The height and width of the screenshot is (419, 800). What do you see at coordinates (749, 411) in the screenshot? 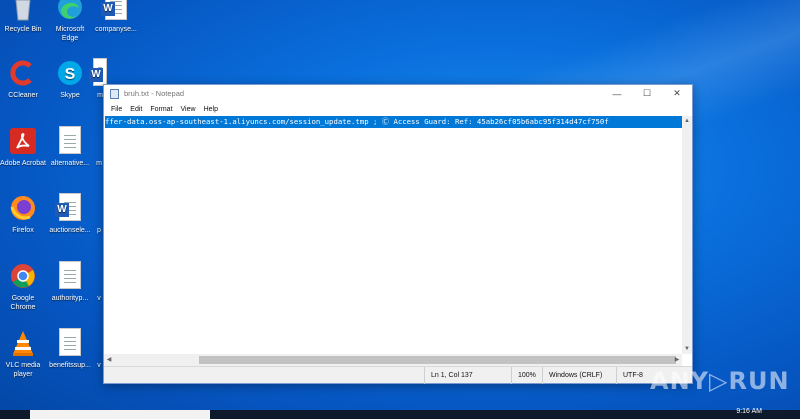
I see `taskbar-clock: 9:16 AM` at bounding box center [749, 411].